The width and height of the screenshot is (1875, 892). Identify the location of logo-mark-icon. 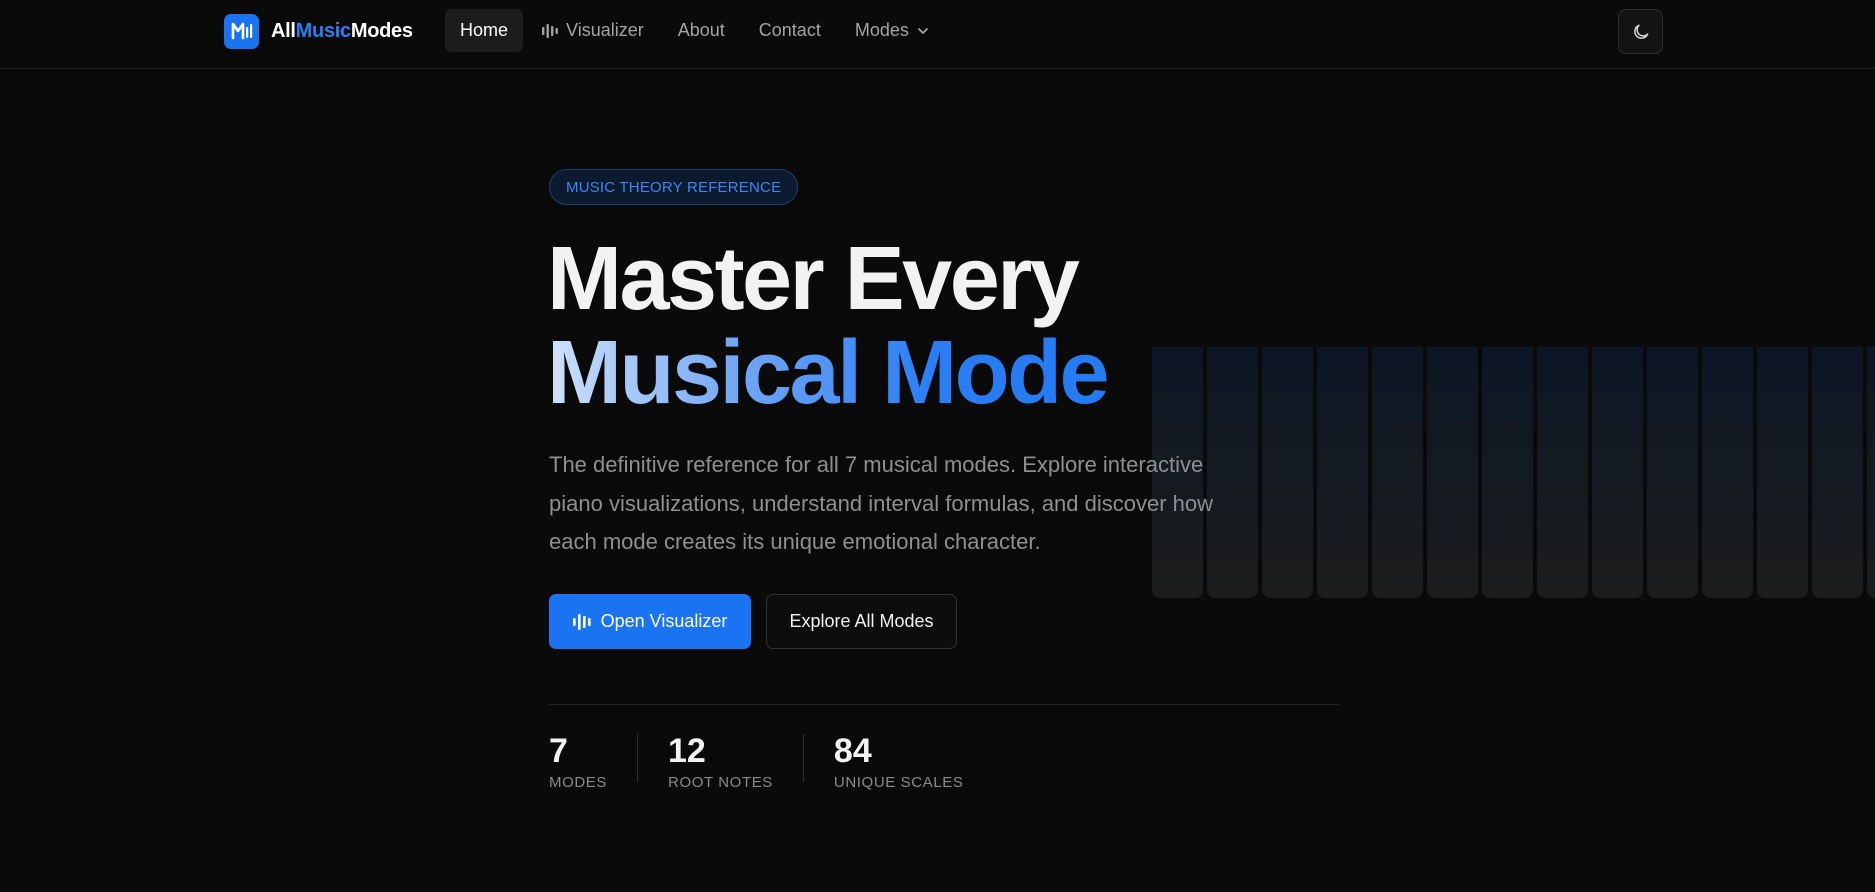
(241, 31).